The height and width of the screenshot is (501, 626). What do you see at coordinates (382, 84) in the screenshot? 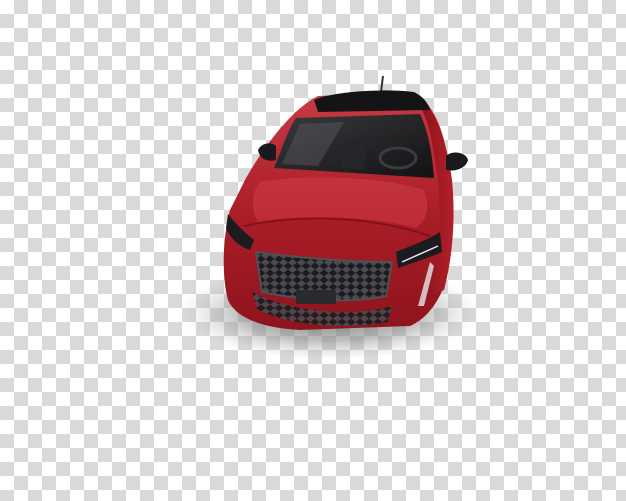
I see `antenna` at bounding box center [382, 84].